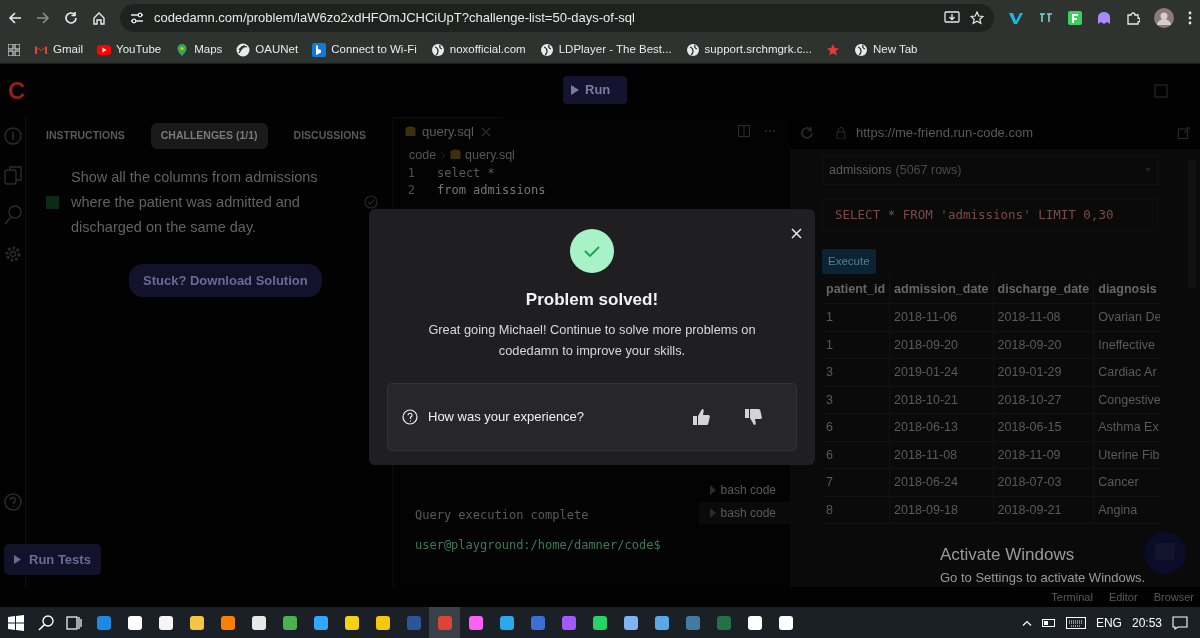 The height and width of the screenshot is (638, 1200). I want to click on tab: DISCUSSIONS, so click(329, 136).